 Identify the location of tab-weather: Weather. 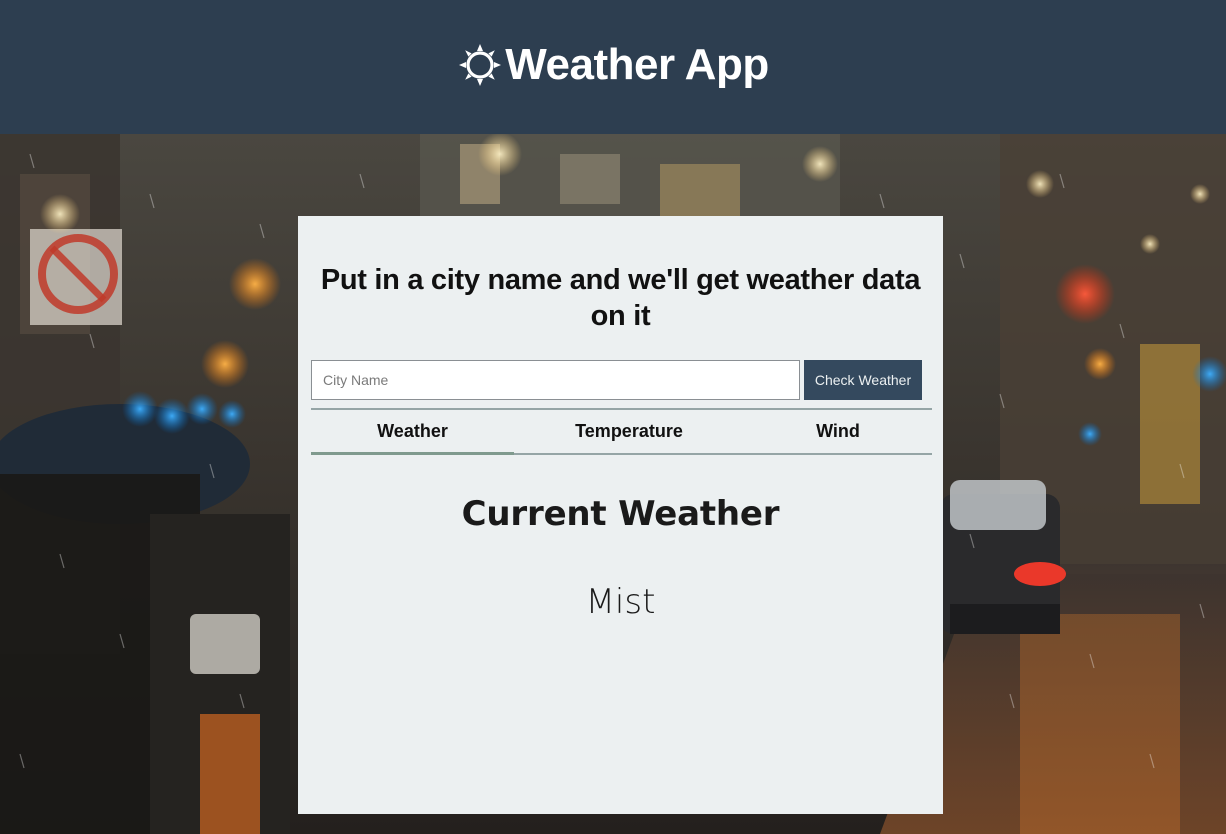
(412, 431).